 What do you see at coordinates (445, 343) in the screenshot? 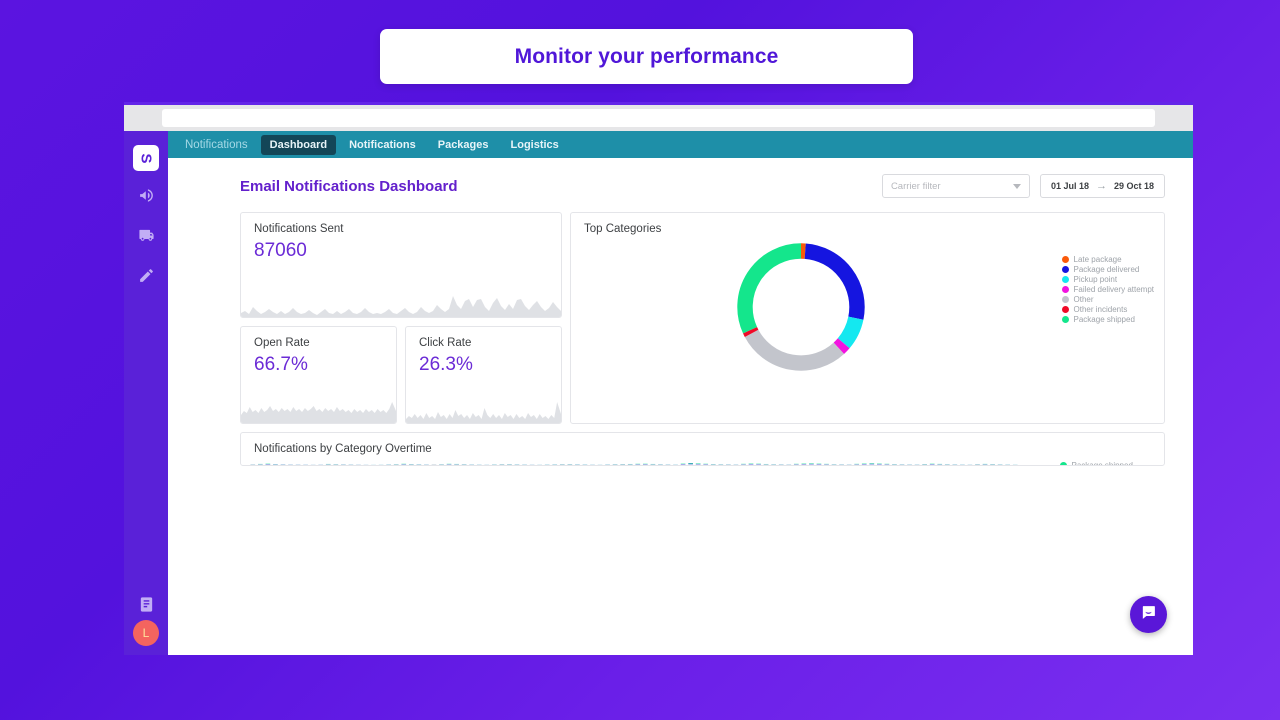
I see `kpi-label: Click Rate` at bounding box center [445, 343].